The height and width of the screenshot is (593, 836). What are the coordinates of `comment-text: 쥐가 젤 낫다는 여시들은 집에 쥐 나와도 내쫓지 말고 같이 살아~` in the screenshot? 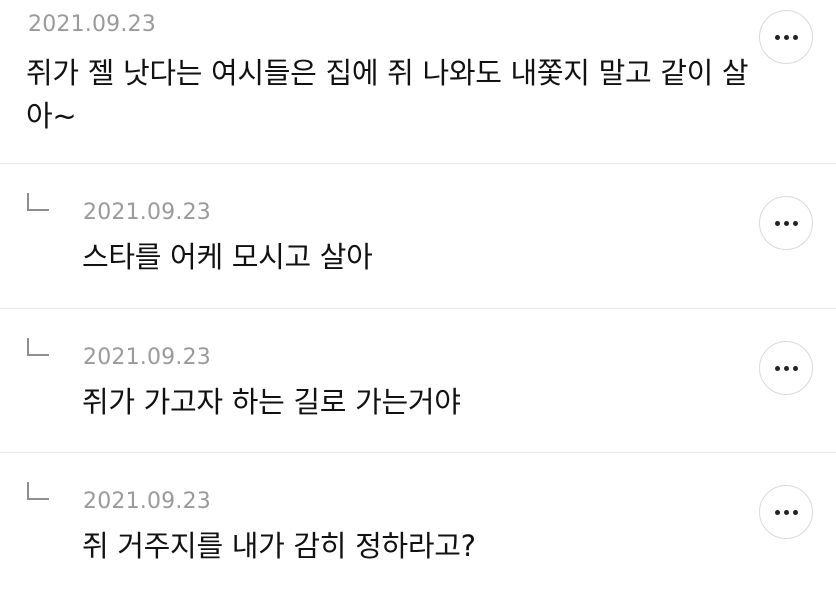 It's located at (387, 94).